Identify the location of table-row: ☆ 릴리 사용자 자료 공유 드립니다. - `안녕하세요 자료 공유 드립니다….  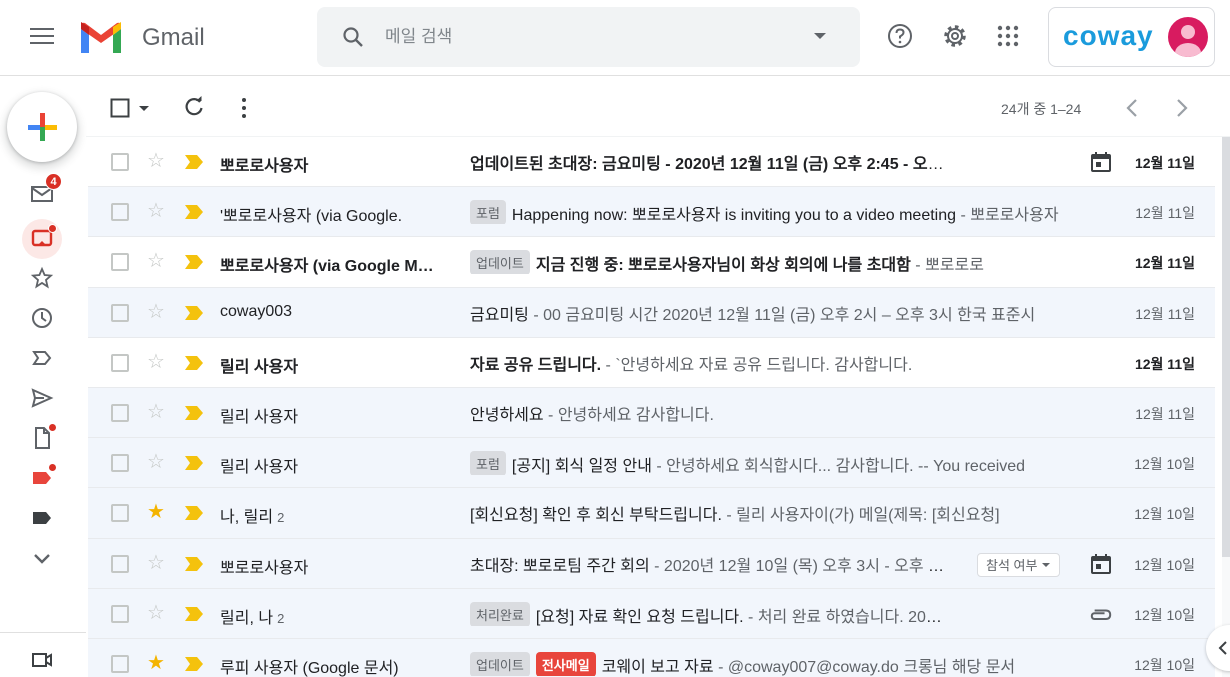
(651, 362).